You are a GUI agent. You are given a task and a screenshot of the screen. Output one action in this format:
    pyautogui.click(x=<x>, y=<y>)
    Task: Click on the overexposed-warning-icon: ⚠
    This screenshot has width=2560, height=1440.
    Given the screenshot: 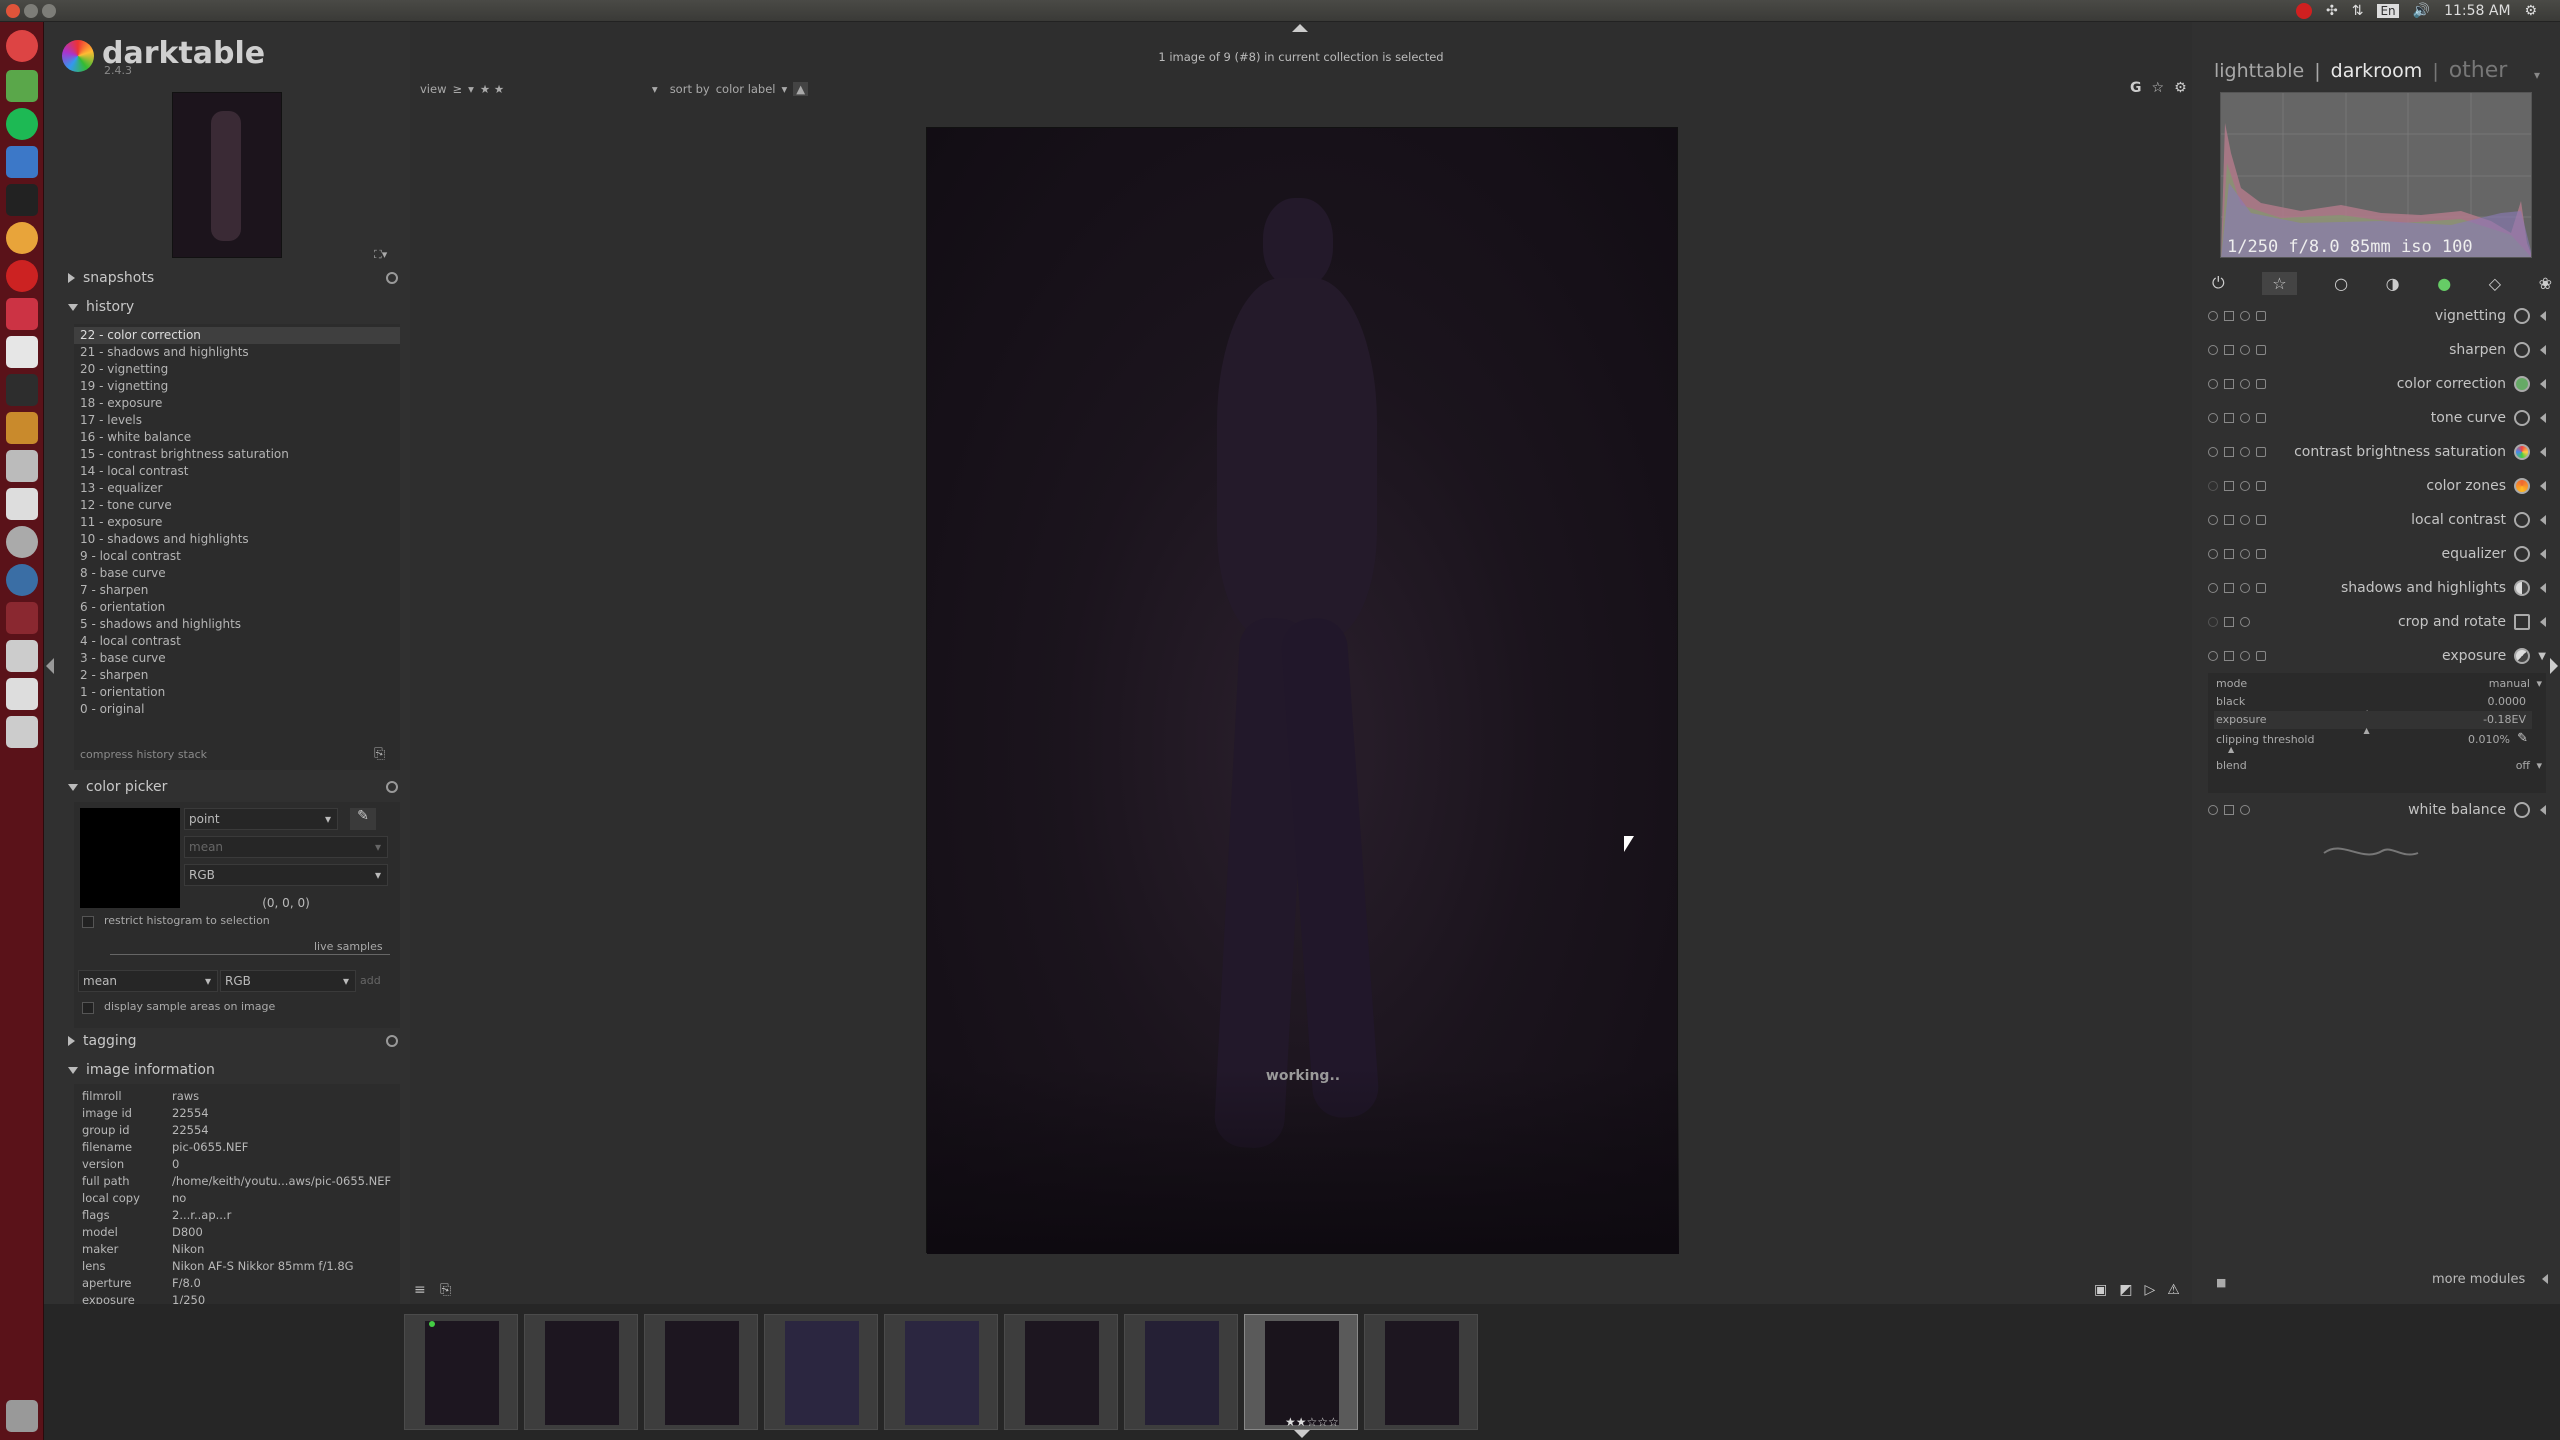 What is the action you would take?
    pyautogui.click(x=2173, y=1290)
    